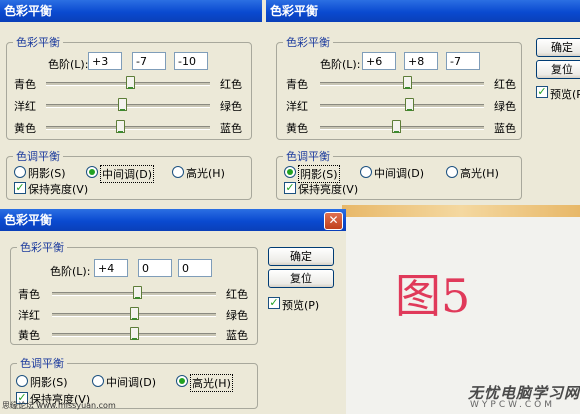 This screenshot has width=580, height=414. I want to click on watermark-credit: 思缘论坛 www.missyuan.com, so click(59, 405).